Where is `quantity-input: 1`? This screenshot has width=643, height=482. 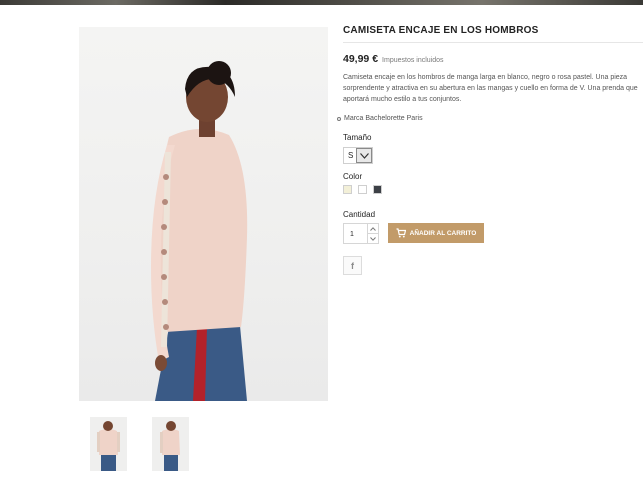 quantity-input: 1 is located at coordinates (355, 233).